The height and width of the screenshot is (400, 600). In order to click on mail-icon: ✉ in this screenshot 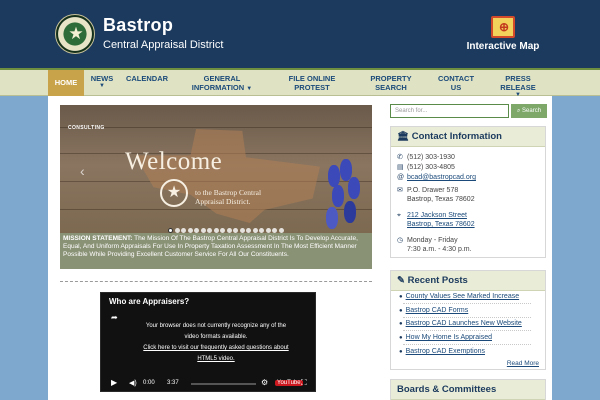, I will do `click(400, 190)`.